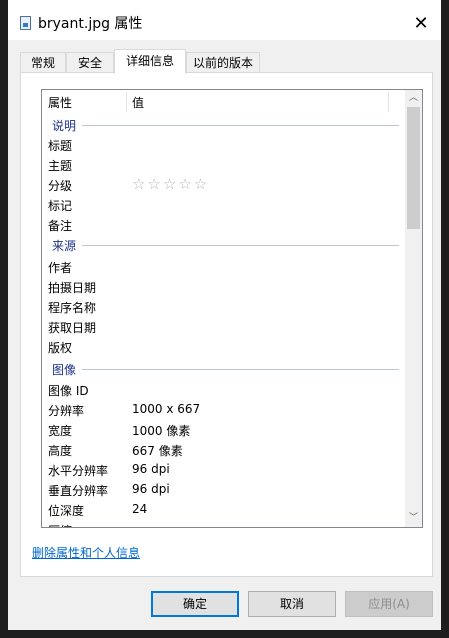 Image resolution: width=449 pixels, height=638 pixels. Describe the element at coordinates (223, 164) in the screenshot. I see `list-item: 主题` at that location.